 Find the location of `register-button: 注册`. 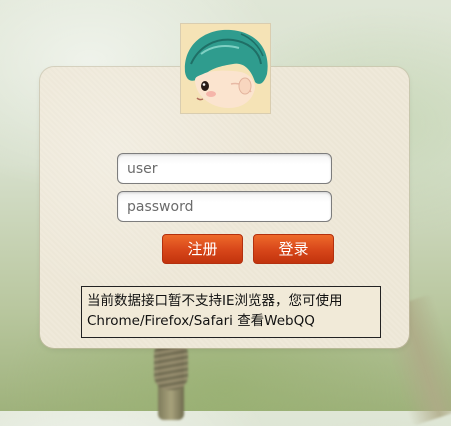

register-button: 注册 is located at coordinates (202, 249).